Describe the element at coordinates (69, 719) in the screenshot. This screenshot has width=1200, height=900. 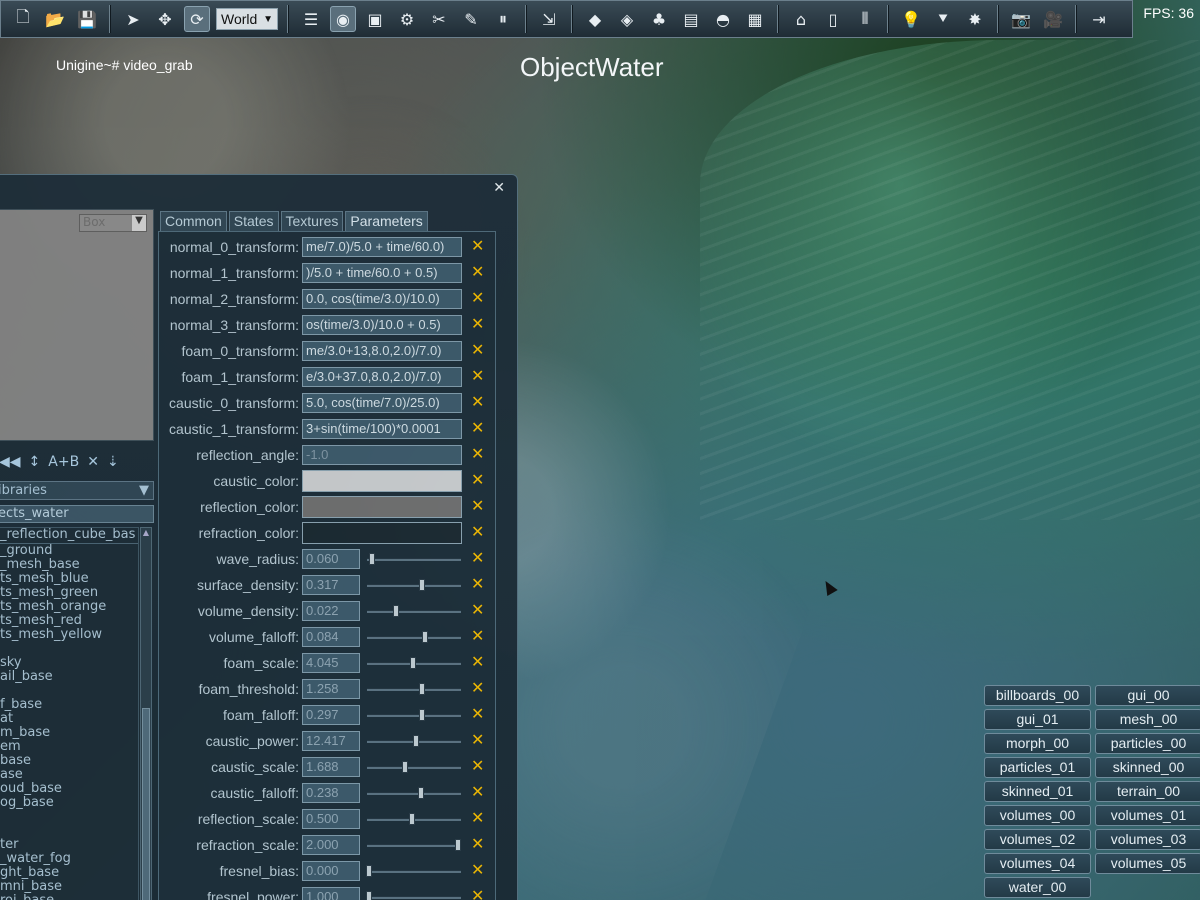
I see `list-item: at` at that location.